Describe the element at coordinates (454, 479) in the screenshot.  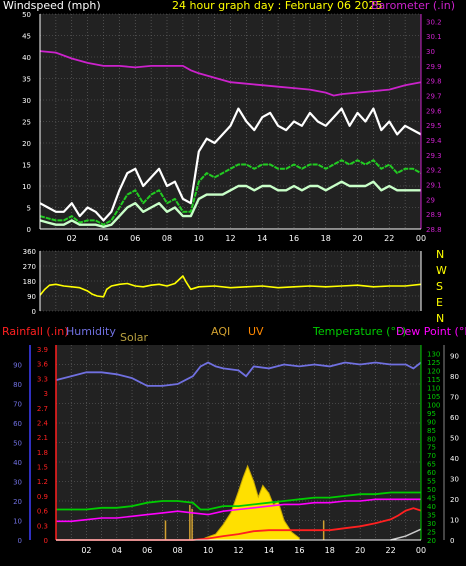
I see `uv-tick-label: 30` at that location.